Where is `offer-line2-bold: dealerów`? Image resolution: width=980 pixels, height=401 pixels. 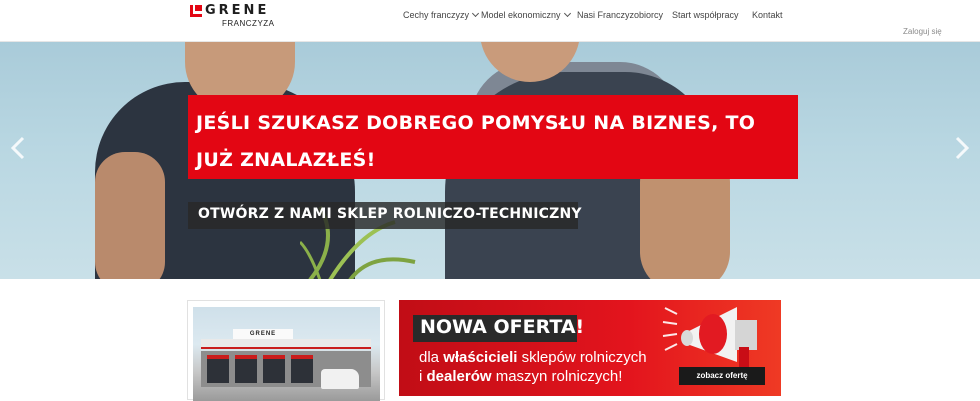 offer-line2-bold: dealerów is located at coordinates (459, 376).